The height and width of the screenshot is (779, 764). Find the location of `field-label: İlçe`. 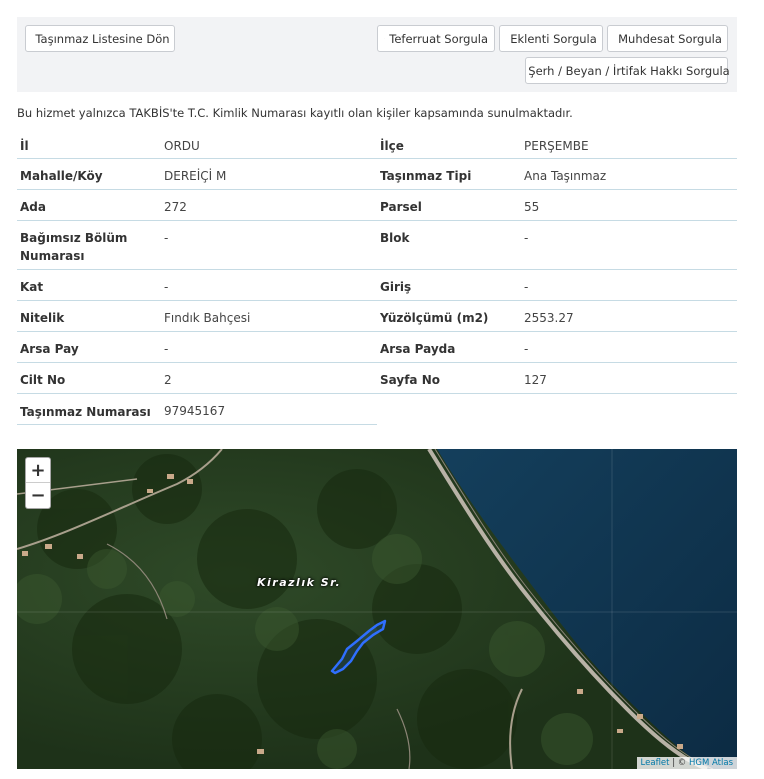

field-label: İlçe is located at coordinates (392, 146).